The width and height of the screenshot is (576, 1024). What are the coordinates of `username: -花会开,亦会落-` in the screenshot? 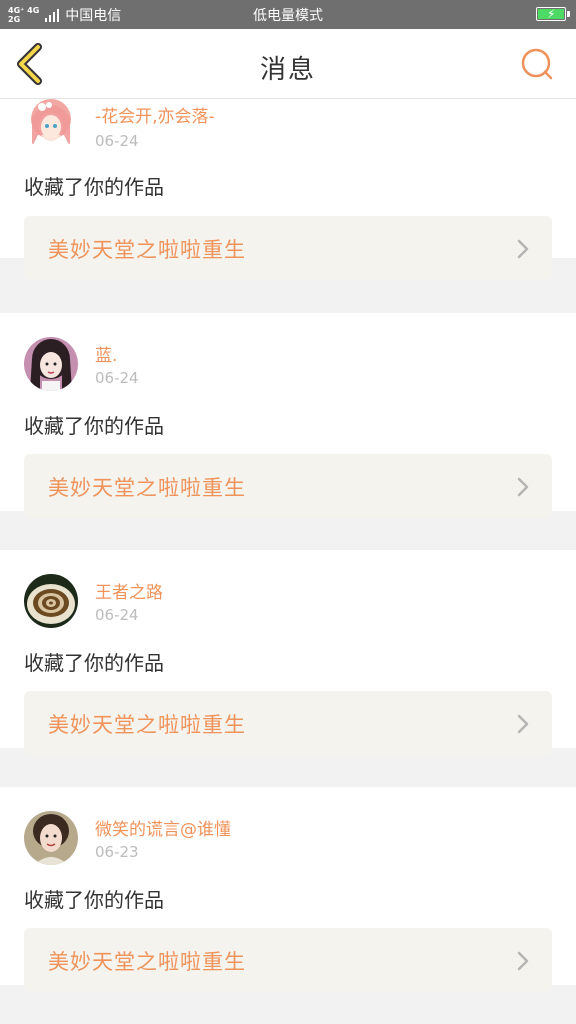 It's located at (155, 114).